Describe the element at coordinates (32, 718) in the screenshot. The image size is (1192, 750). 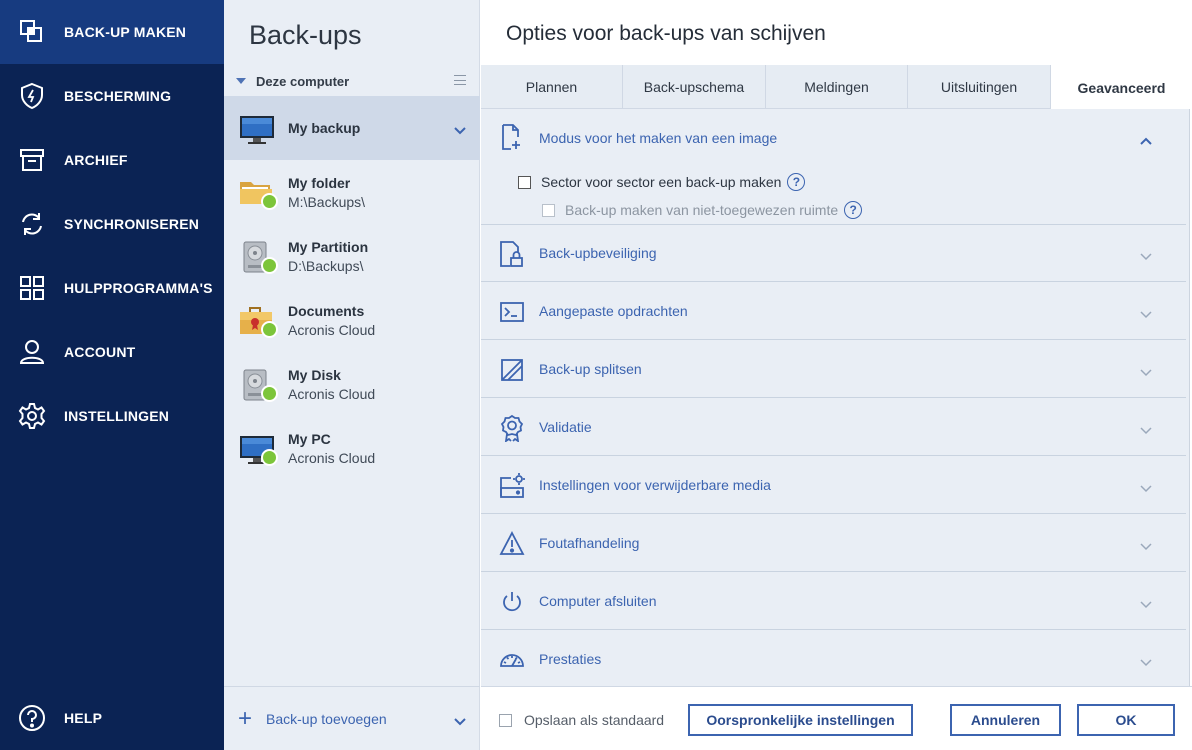
I see `help-circle-icon` at that location.